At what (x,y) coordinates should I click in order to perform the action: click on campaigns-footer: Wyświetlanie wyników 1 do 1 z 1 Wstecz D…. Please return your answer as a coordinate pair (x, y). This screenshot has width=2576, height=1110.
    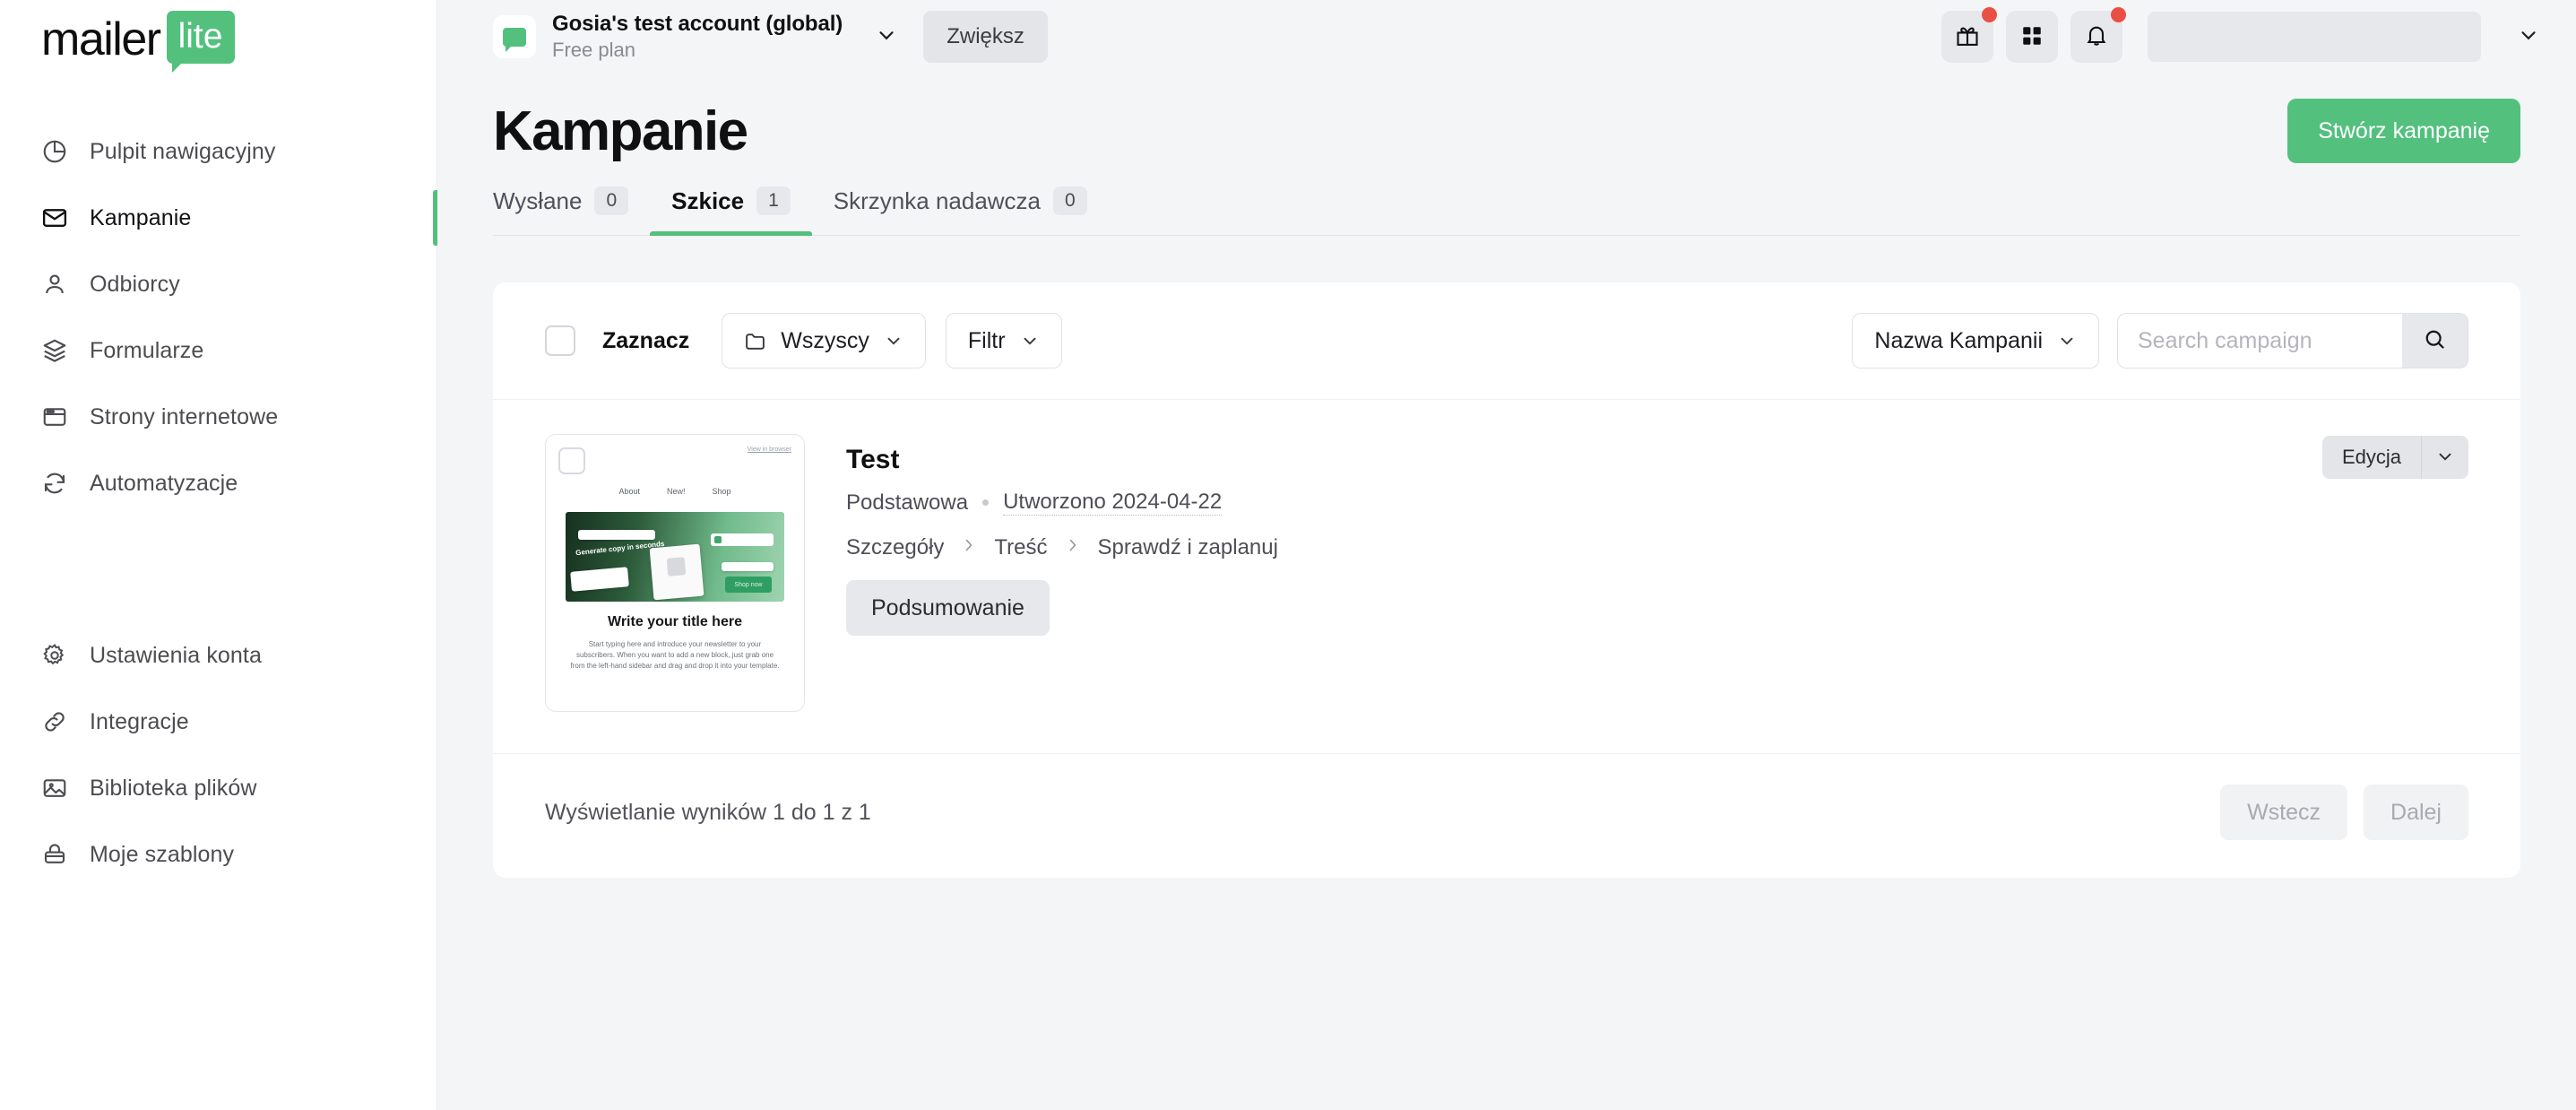
    Looking at the image, I should click on (1506, 815).